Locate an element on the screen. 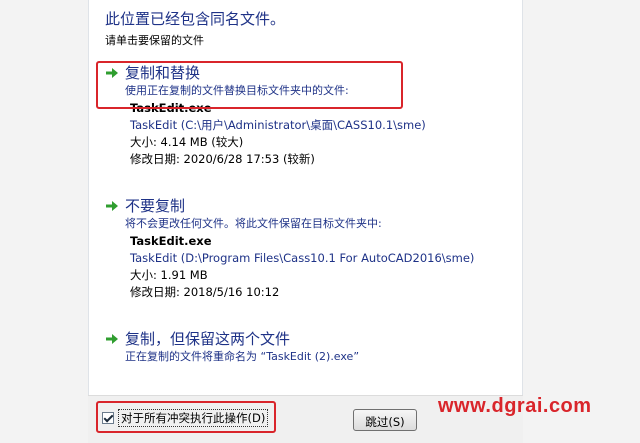 The height and width of the screenshot is (443, 640). option-title: 不要复制 is located at coordinates (155, 206).